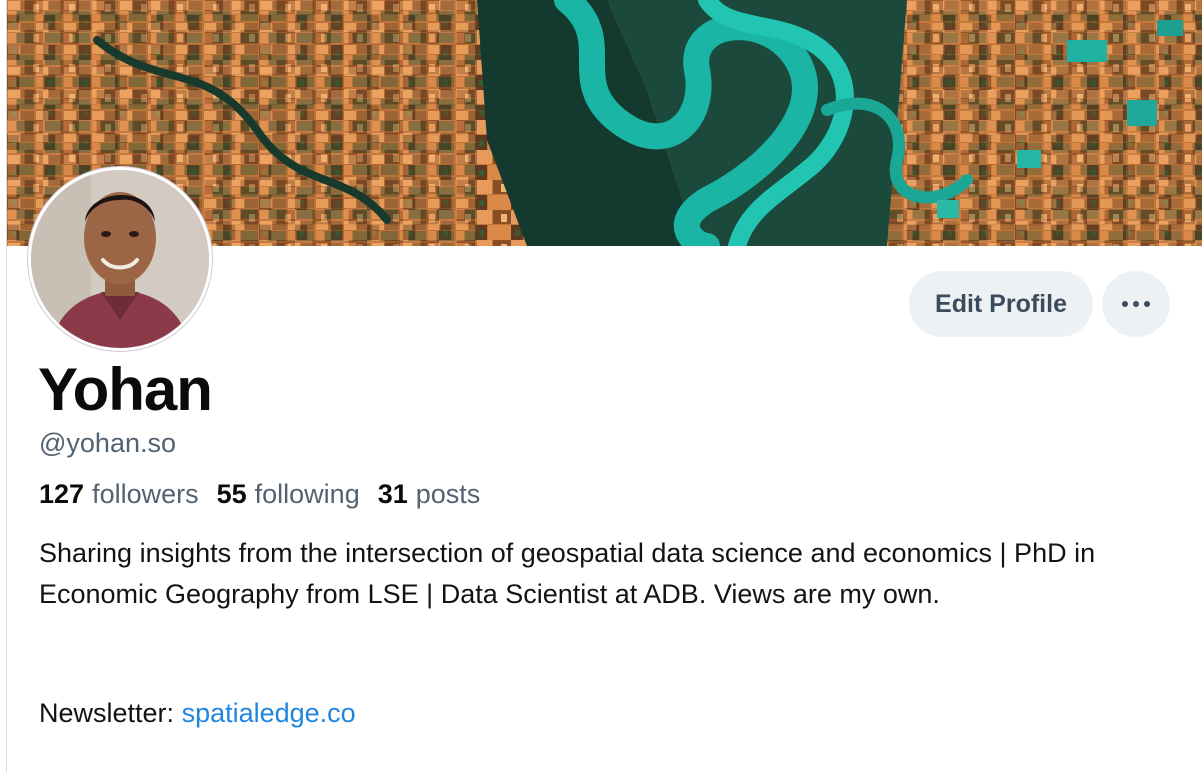 This screenshot has width=1202, height=772. Describe the element at coordinates (145, 494) in the screenshot. I see `followers-label: followers` at that location.